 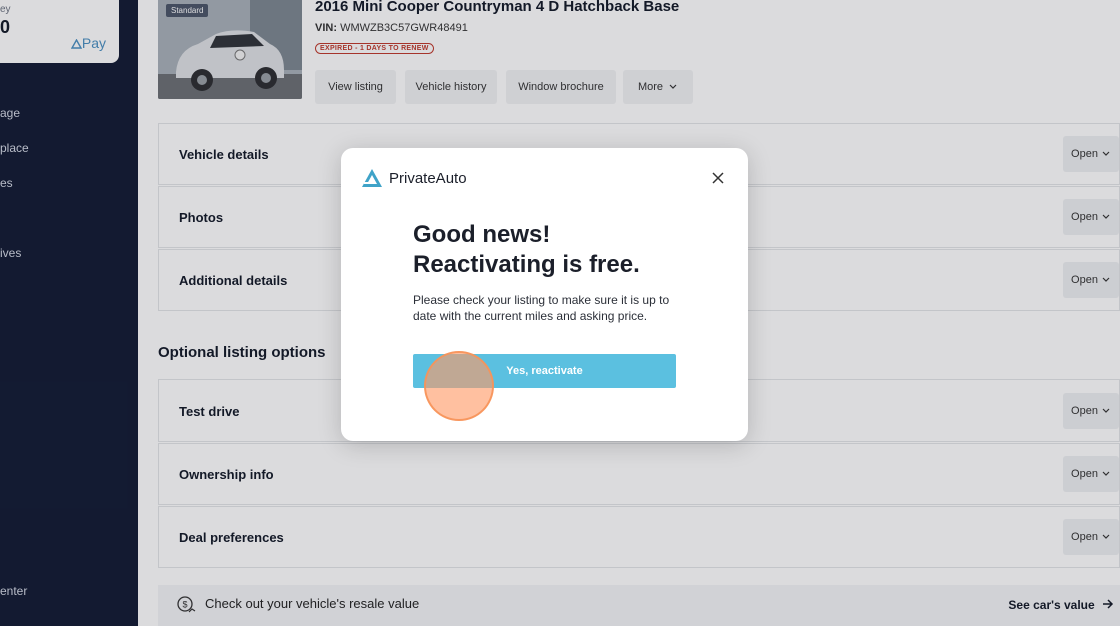 I want to click on brand-name: PrivateAuto, so click(x=428, y=178).